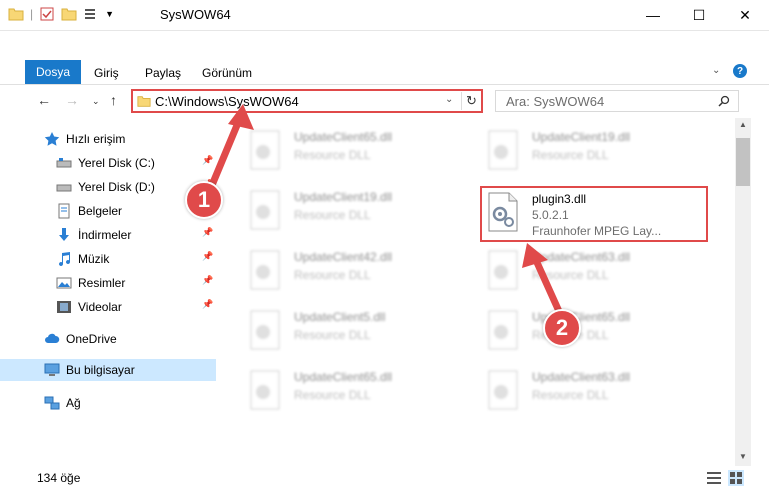  Describe the element at coordinates (116, 163) in the screenshot. I see `sidebar-item-label: Yerel Disk (C:)` at that location.